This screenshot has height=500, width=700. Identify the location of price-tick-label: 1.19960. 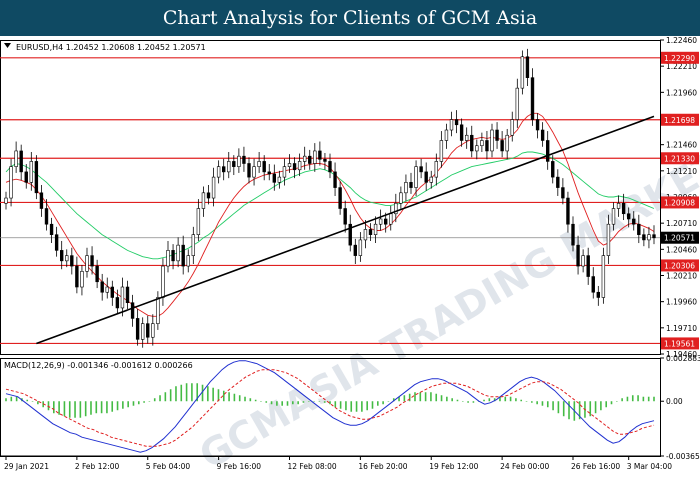
(681, 302).